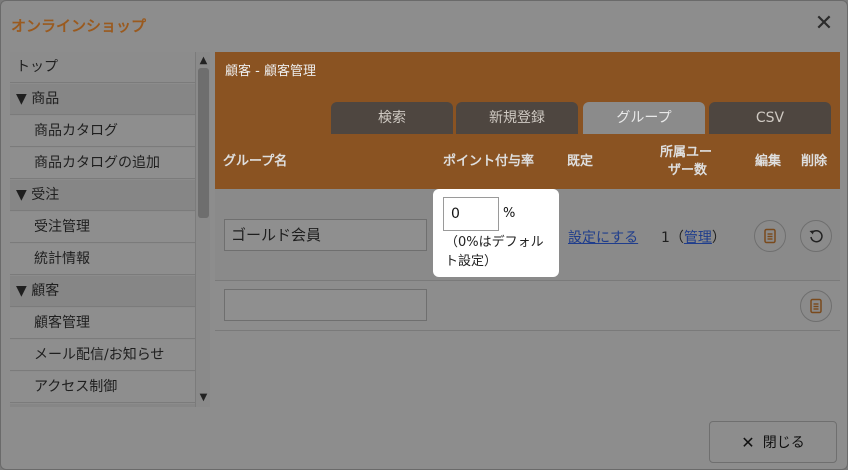  I want to click on new-group-name-field, so click(325, 305).